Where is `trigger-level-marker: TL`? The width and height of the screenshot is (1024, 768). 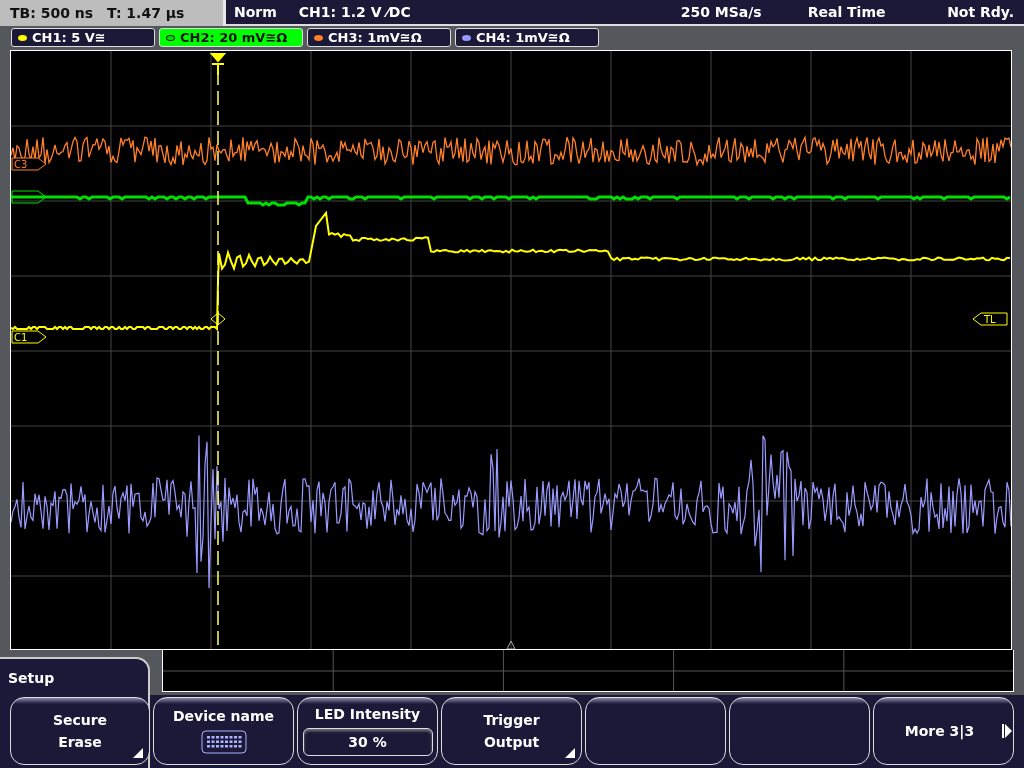 trigger-level-marker: TL is located at coordinates (990, 319).